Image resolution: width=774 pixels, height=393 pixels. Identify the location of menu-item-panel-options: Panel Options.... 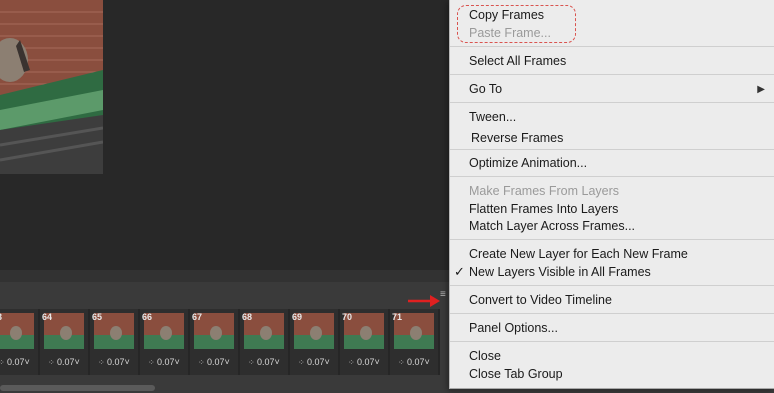
(513, 328).